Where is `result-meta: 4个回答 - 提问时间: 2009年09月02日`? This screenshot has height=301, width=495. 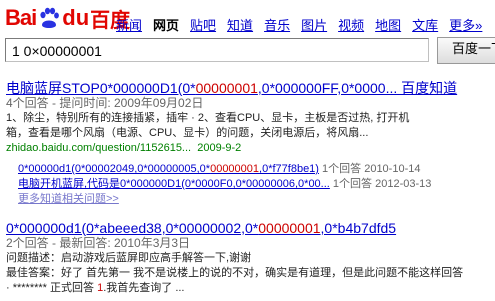 result-meta: 4个回答 - 提问时间: 2009年09月02日 is located at coordinates (105, 103).